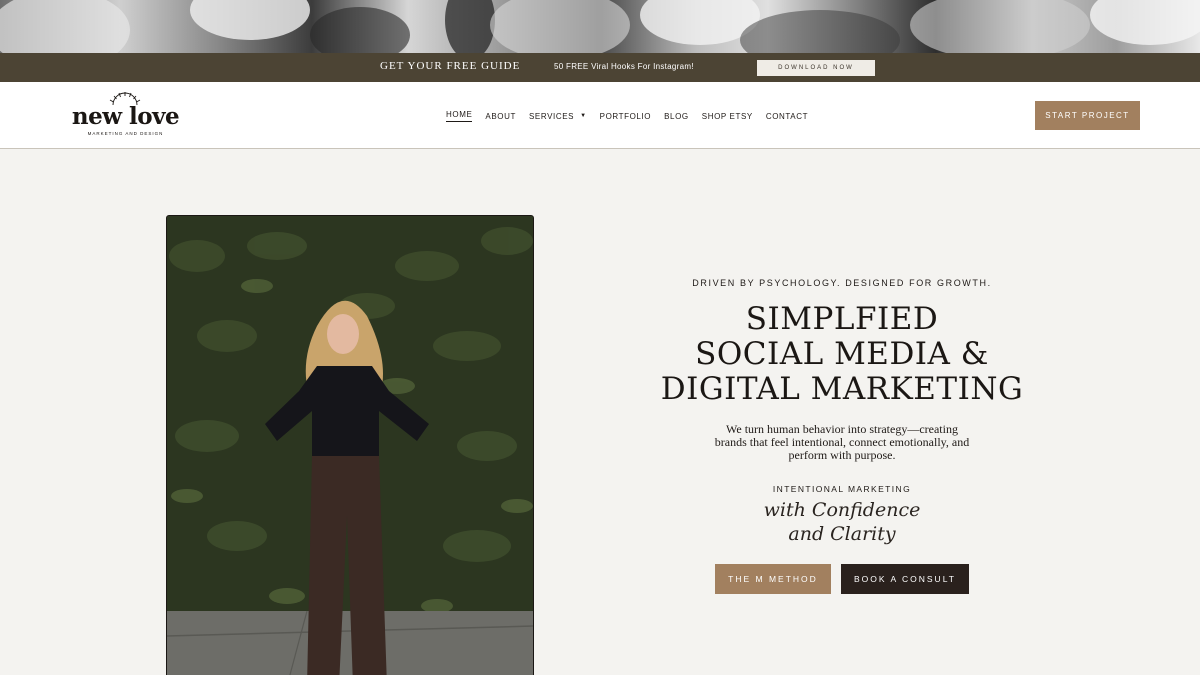 Image resolution: width=1200 pixels, height=675 pixels. What do you see at coordinates (842, 389) in the screenshot?
I see `headline-line-3: DIGITAL MARKETING` at bounding box center [842, 389].